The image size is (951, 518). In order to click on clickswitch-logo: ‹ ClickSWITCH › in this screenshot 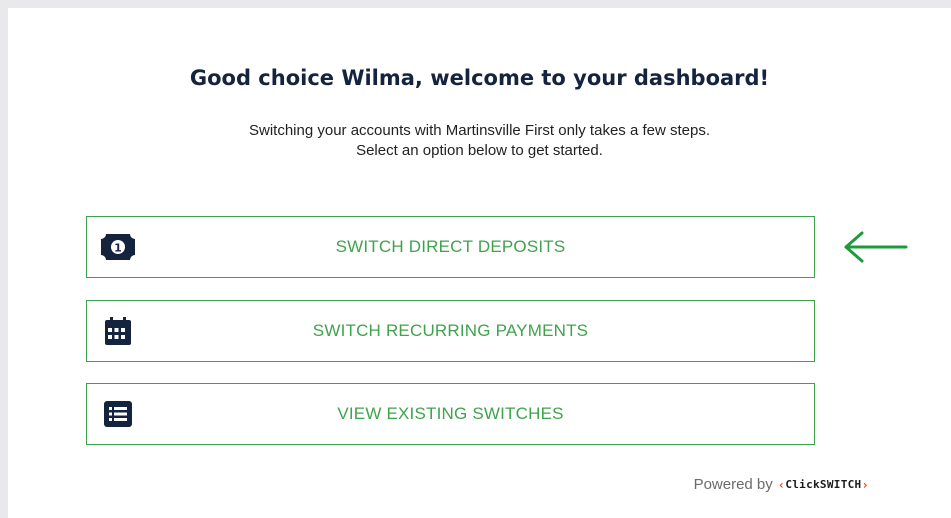, I will do `click(823, 485)`.